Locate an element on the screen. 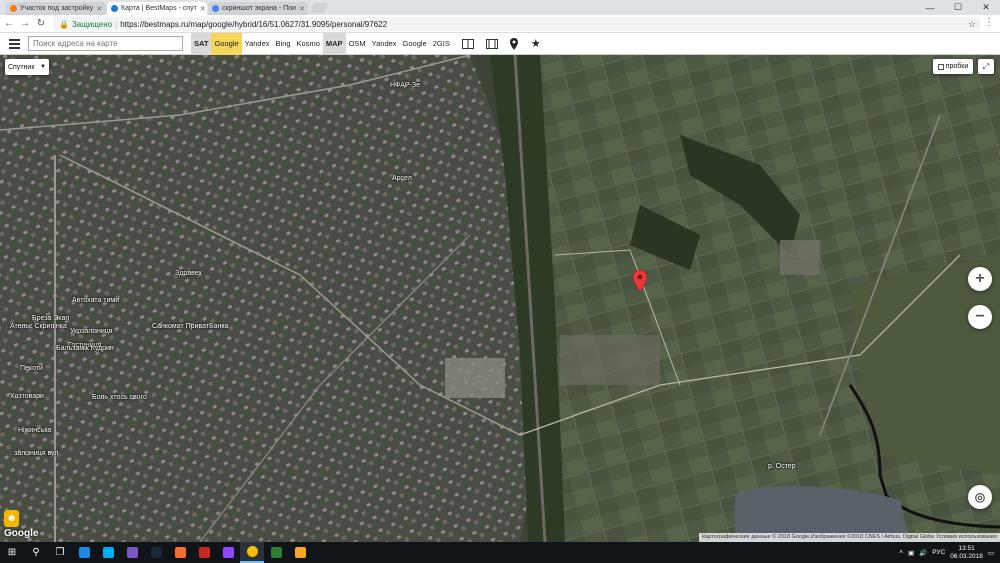 The width and height of the screenshot is (1000, 563). hamburger-menu-icon is located at coordinates (14, 44).